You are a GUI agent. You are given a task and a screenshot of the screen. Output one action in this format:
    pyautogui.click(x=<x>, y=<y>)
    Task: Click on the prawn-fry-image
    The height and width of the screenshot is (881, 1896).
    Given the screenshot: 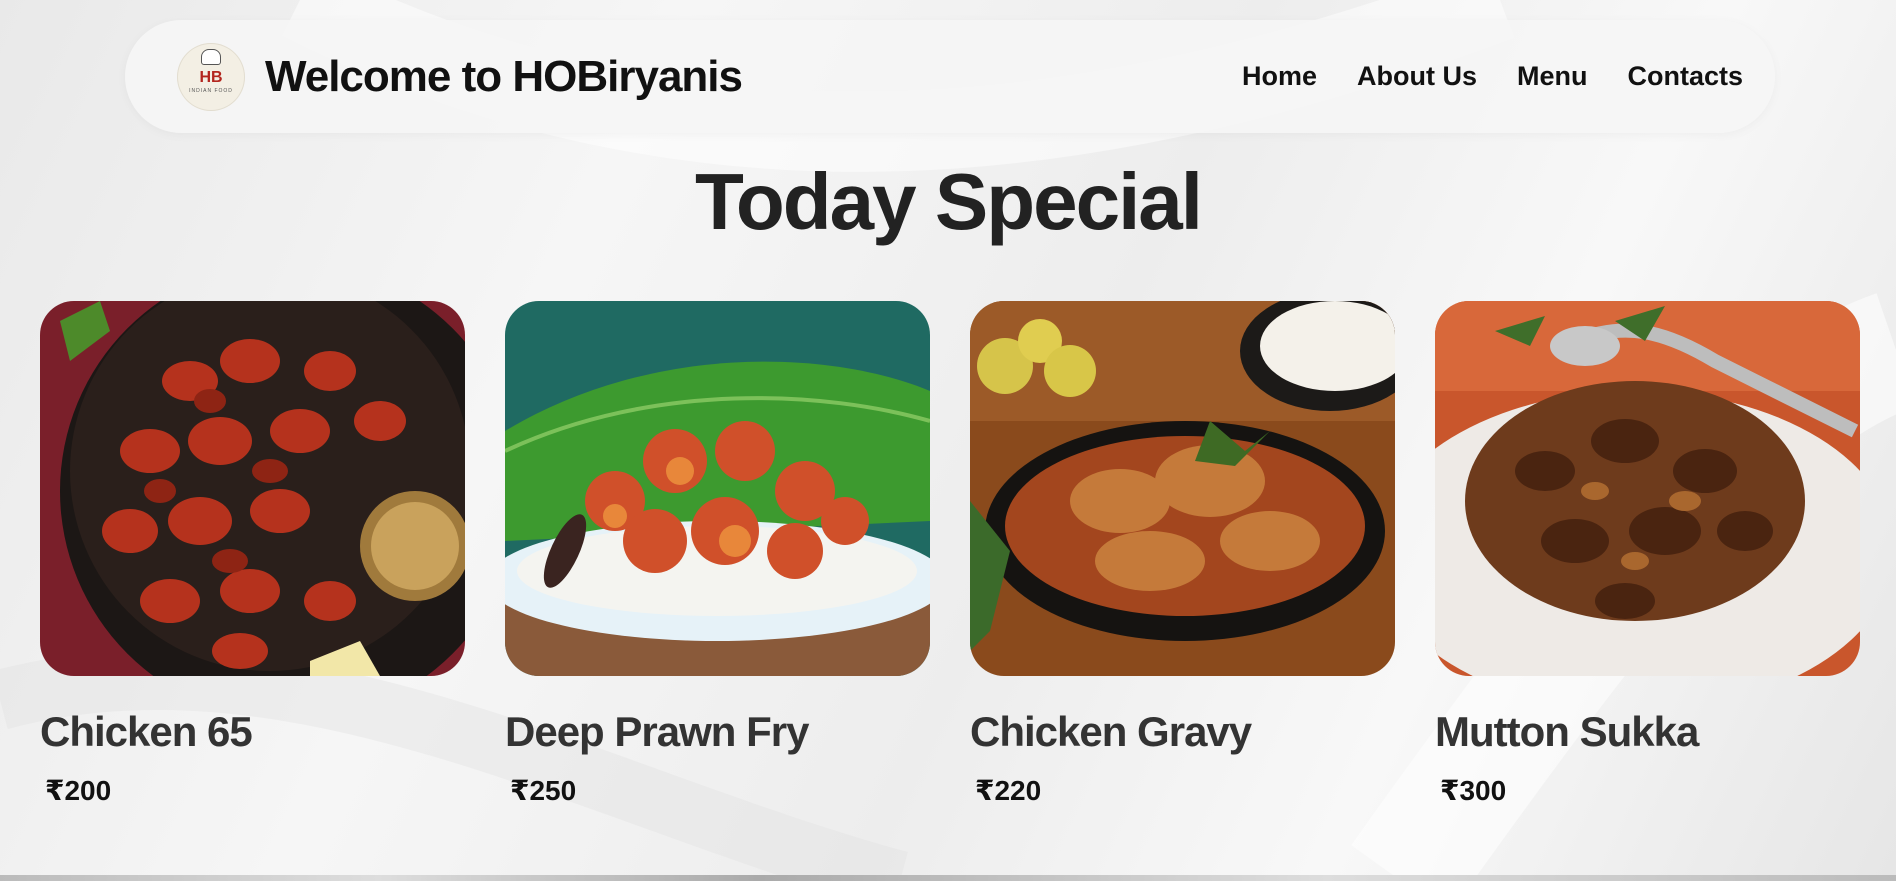 What is the action you would take?
    pyautogui.click(x=717, y=488)
    